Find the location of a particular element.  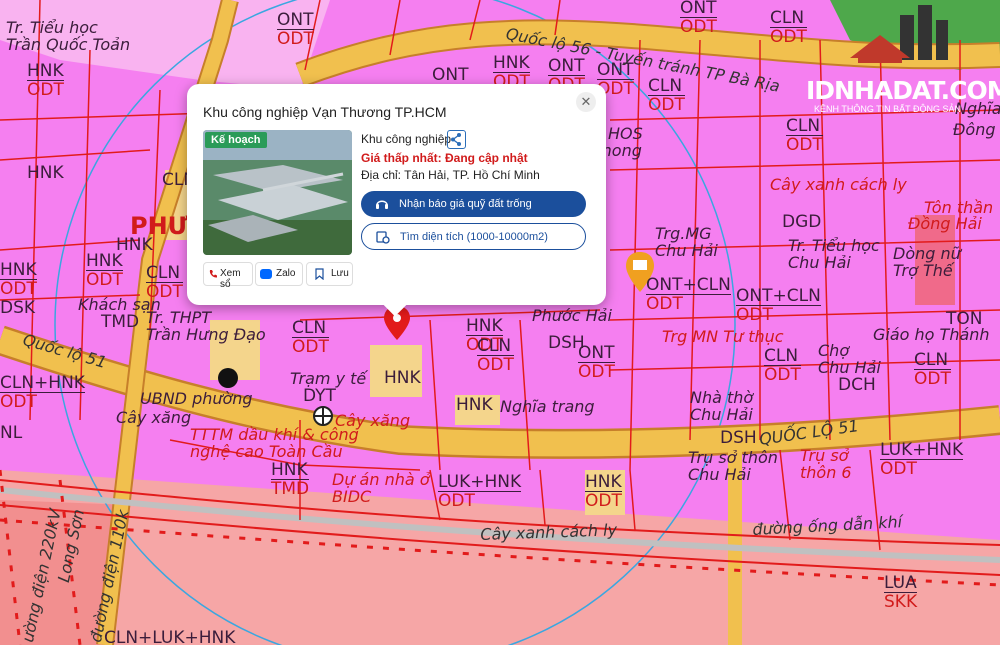

road-buffer-green-top: Cây xanh cách ly is located at coordinates (838, 184).